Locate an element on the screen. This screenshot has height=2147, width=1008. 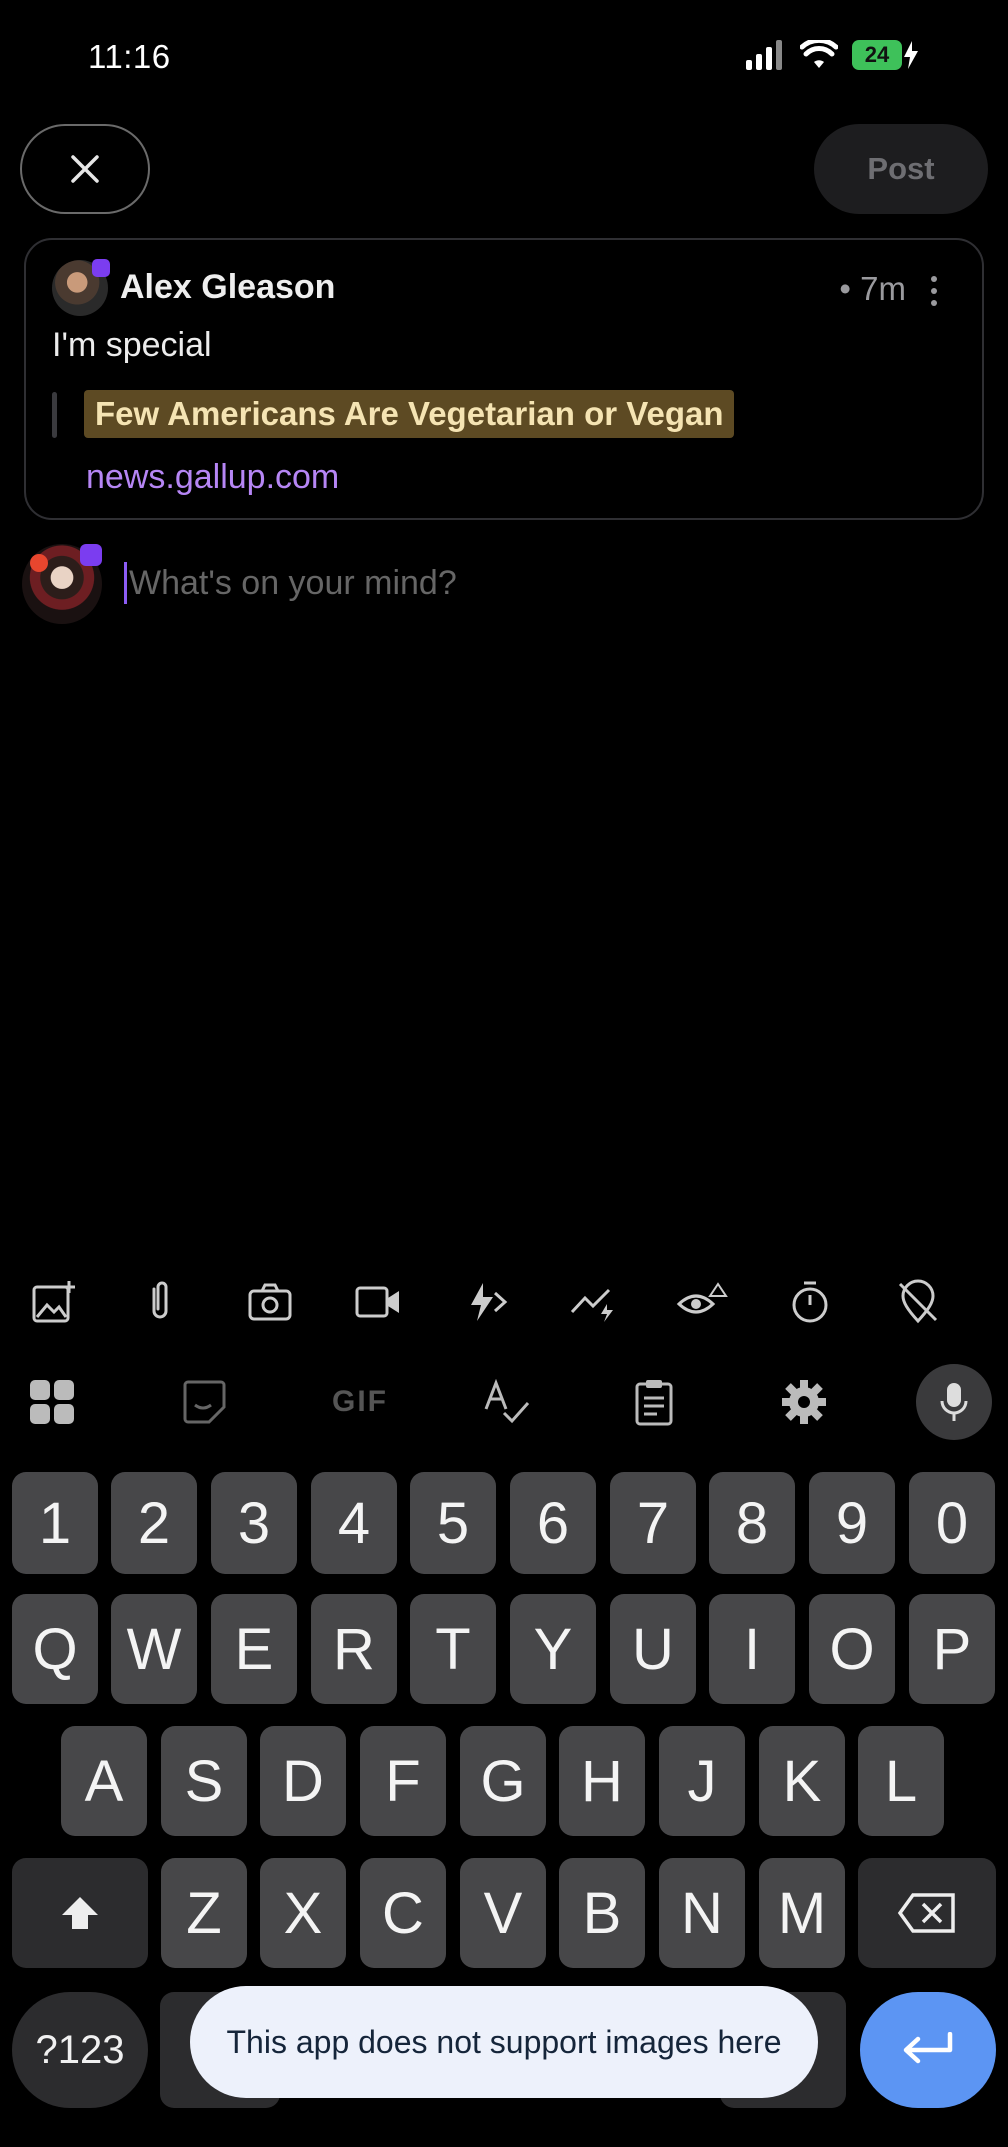
key-e: E is located at coordinates (254, 1649).